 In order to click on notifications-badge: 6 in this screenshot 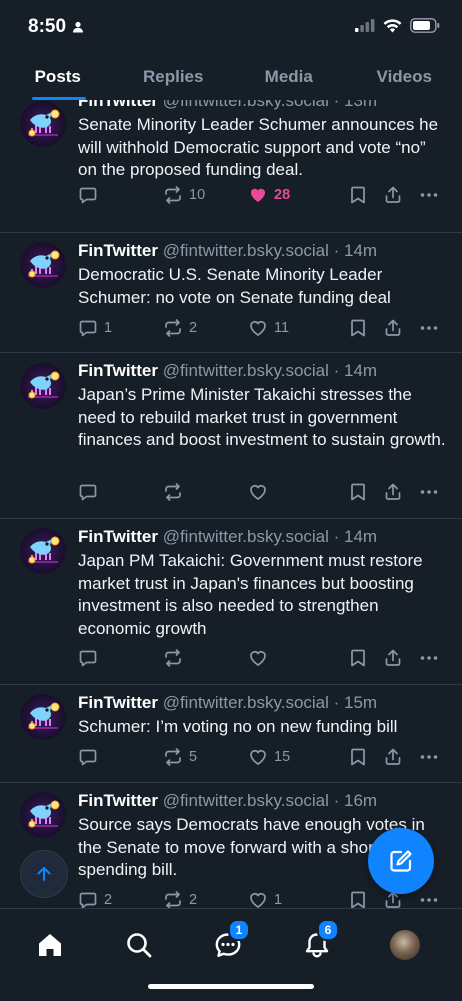, I will do `click(328, 930)`.